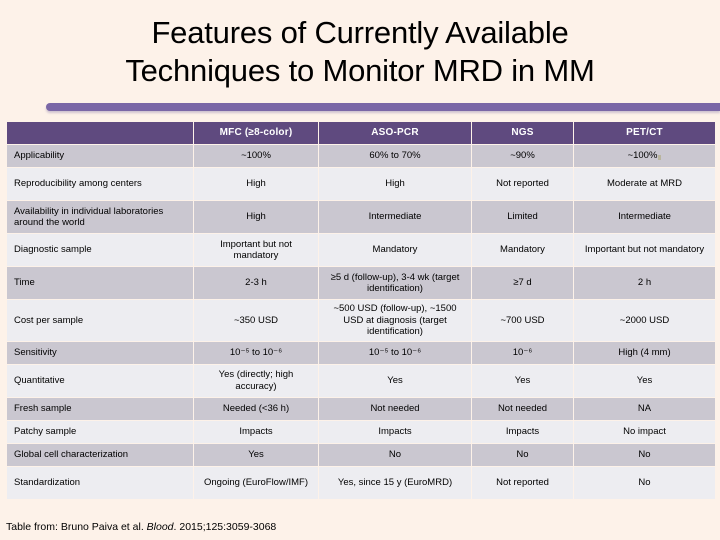 The width and height of the screenshot is (720, 540). Describe the element at coordinates (644, 133) in the screenshot. I see `column-header-pet-ct: PET/CT` at that location.